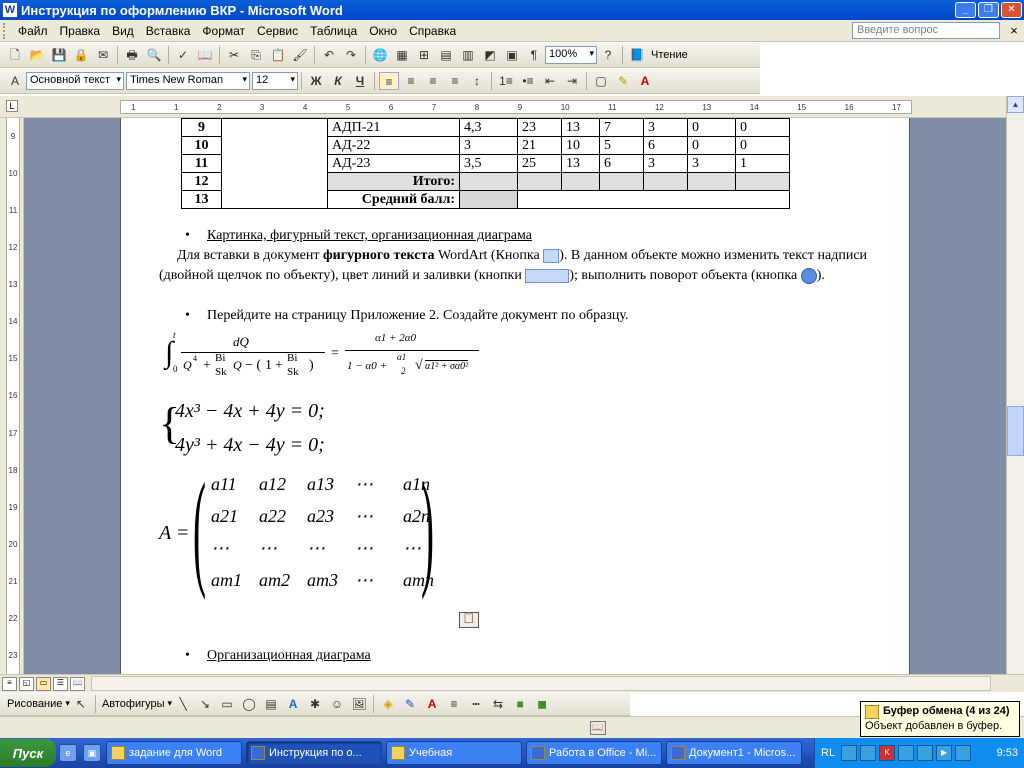  Describe the element at coordinates (277, 31) in the screenshot. I see `menu-tools: Сервис` at that location.